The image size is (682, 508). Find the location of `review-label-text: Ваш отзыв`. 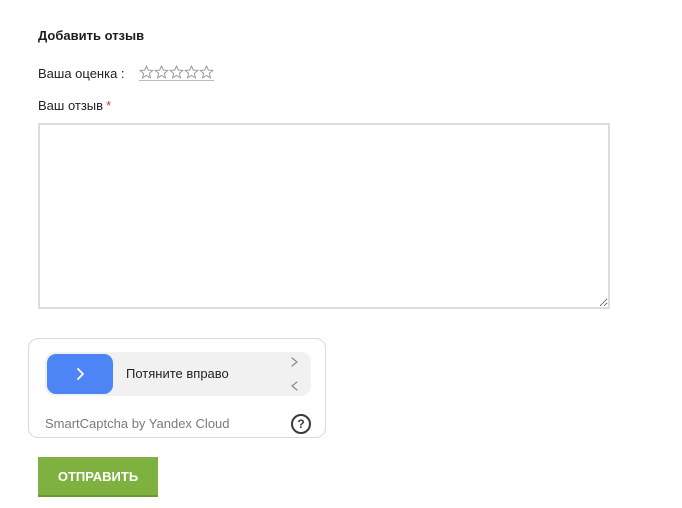

review-label-text: Ваш отзыв is located at coordinates (71, 105).